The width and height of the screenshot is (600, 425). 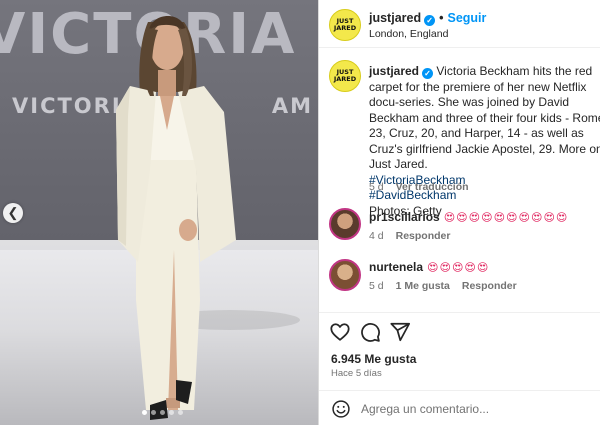 I want to click on header-name-row: justjared ✓ • Seguir, so click(x=427, y=18).